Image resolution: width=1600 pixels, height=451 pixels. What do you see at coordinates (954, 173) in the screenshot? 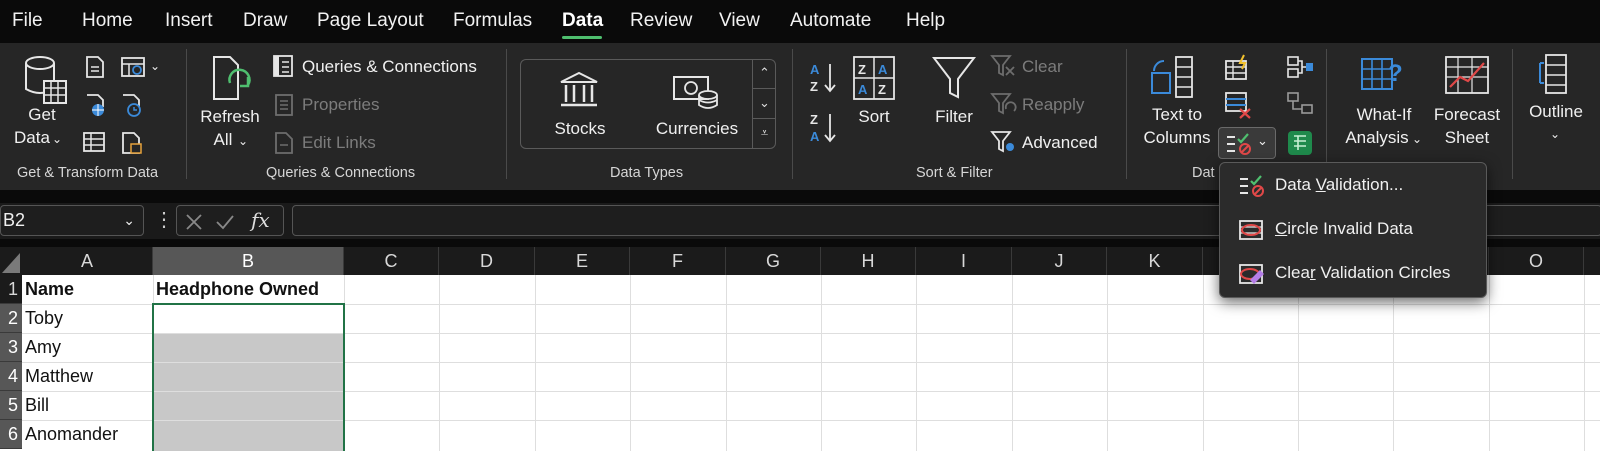
I see `group-label-sort-filter: Sort & Filter` at bounding box center [954, 173].